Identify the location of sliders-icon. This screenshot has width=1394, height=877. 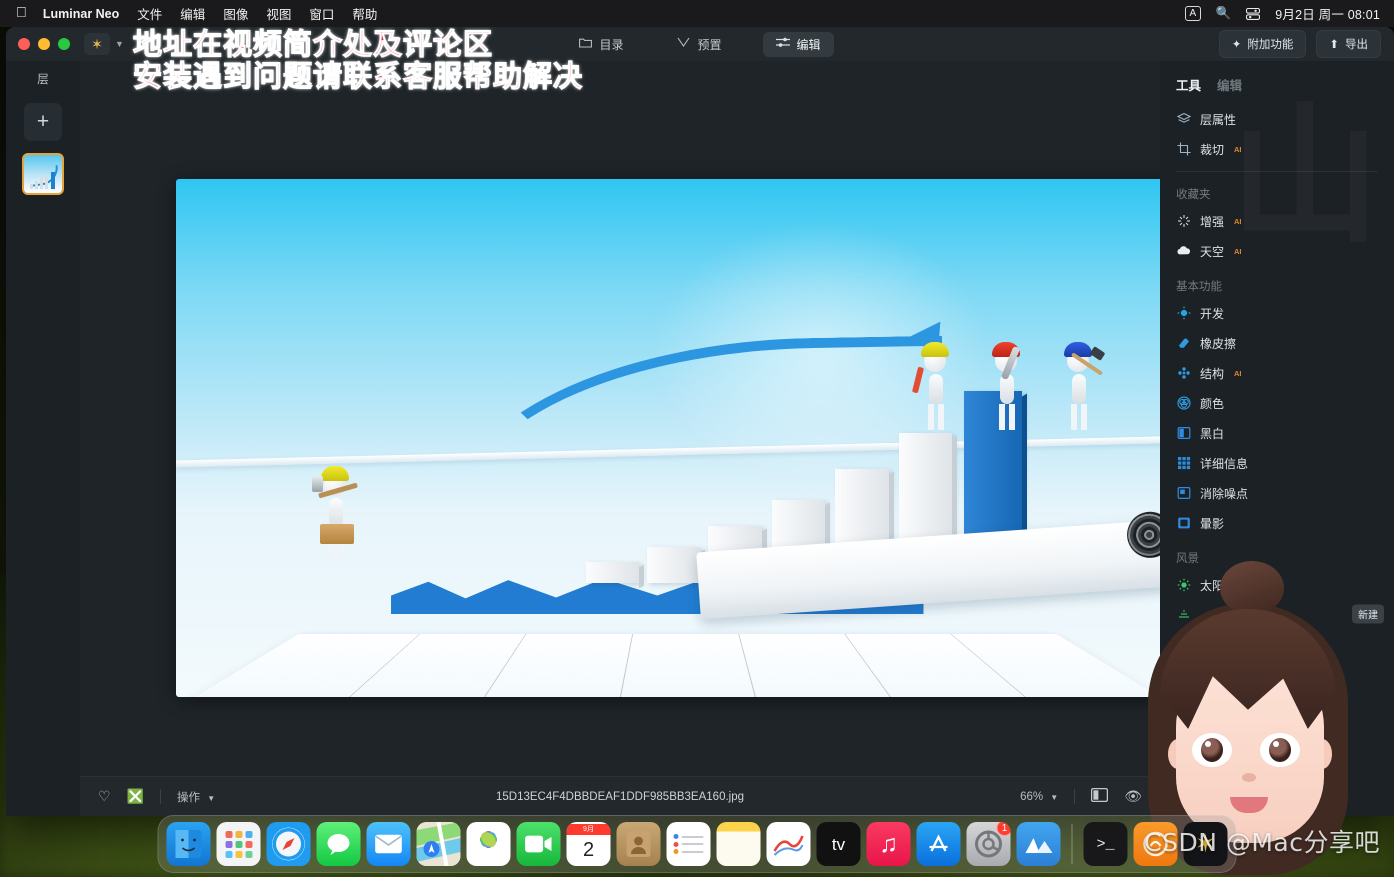
(782, 44).